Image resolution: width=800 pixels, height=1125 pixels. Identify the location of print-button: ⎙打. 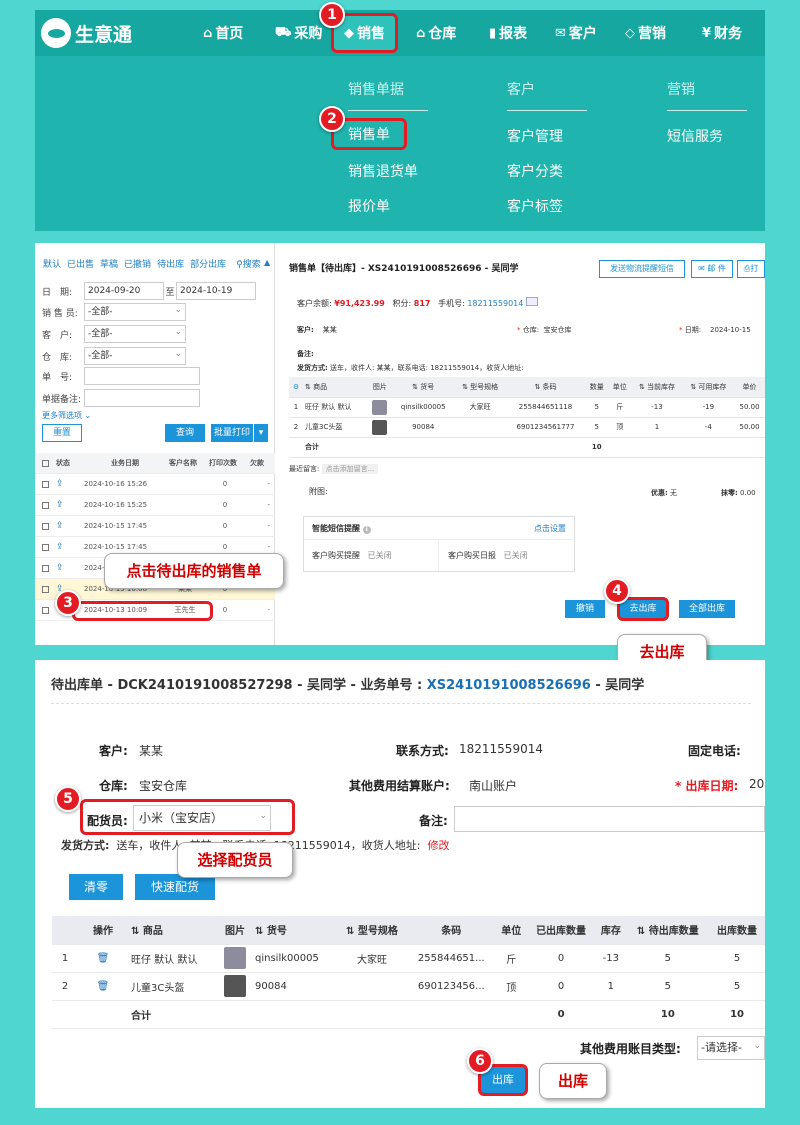
(751, 269).